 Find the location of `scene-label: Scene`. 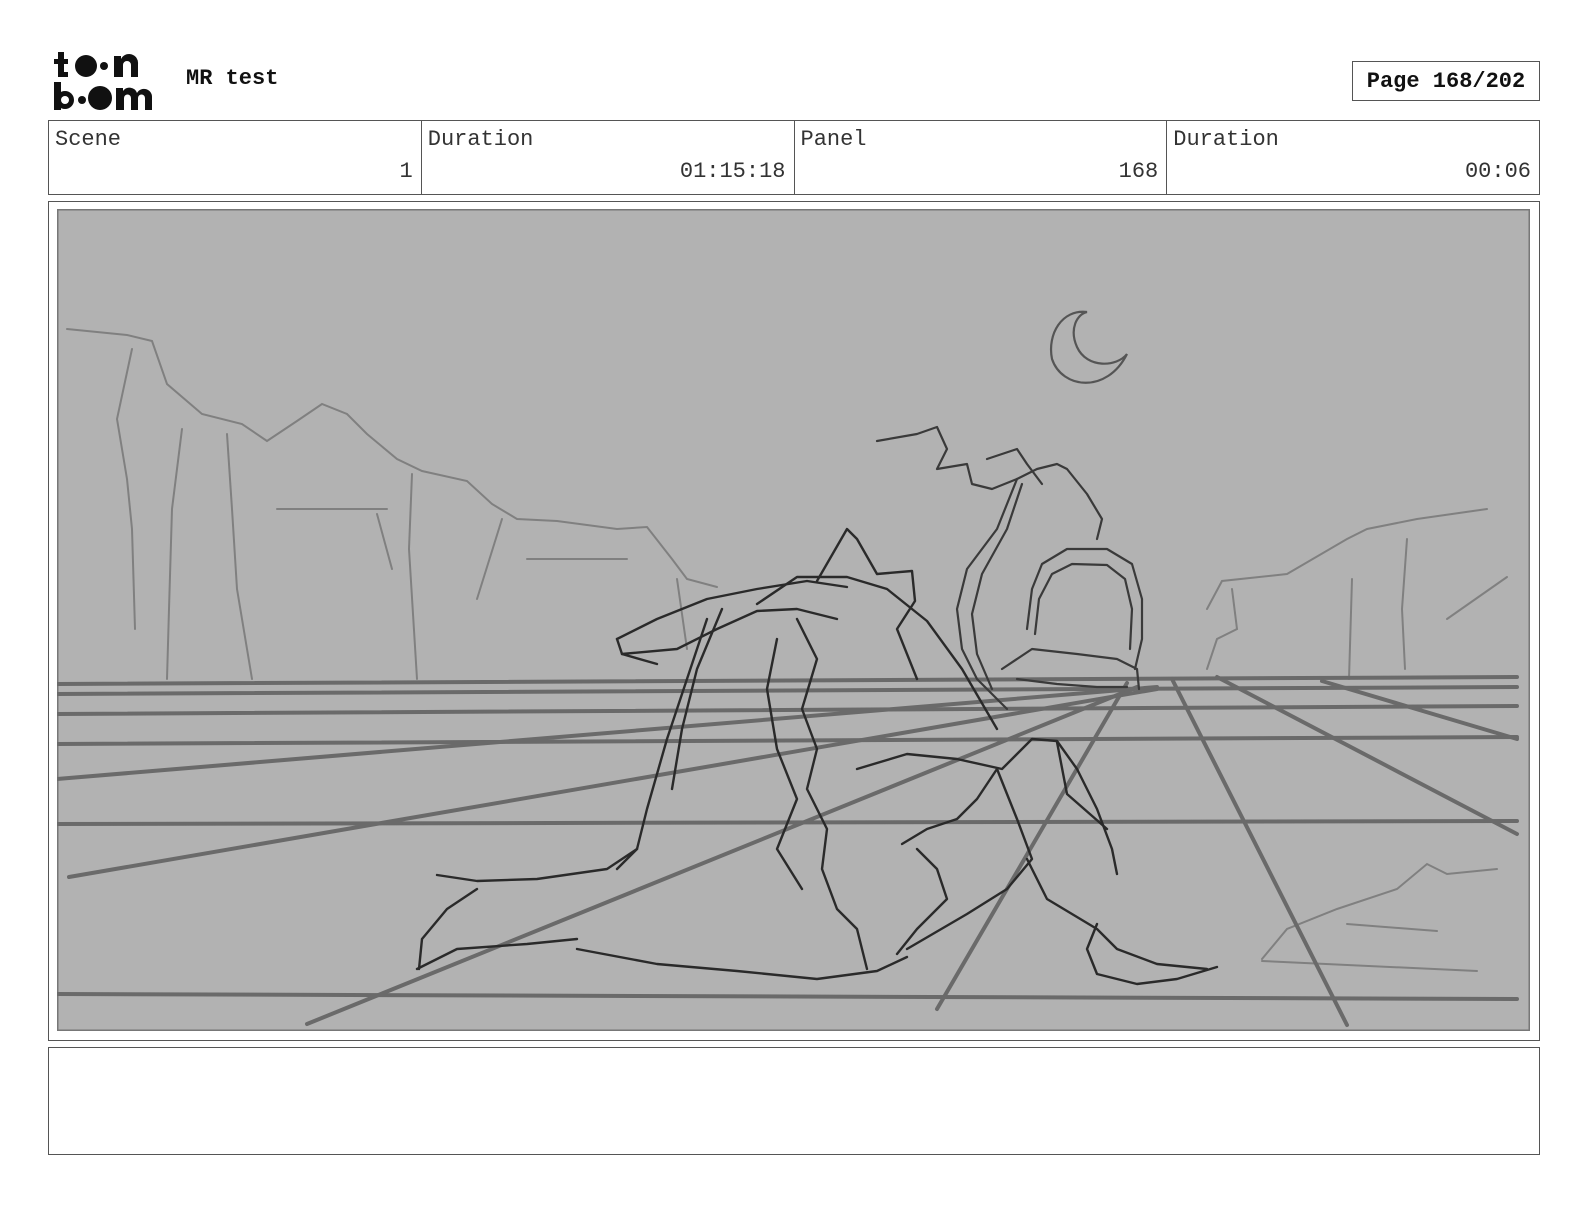

scene-label: Scene is located at coordinates (88, 139).